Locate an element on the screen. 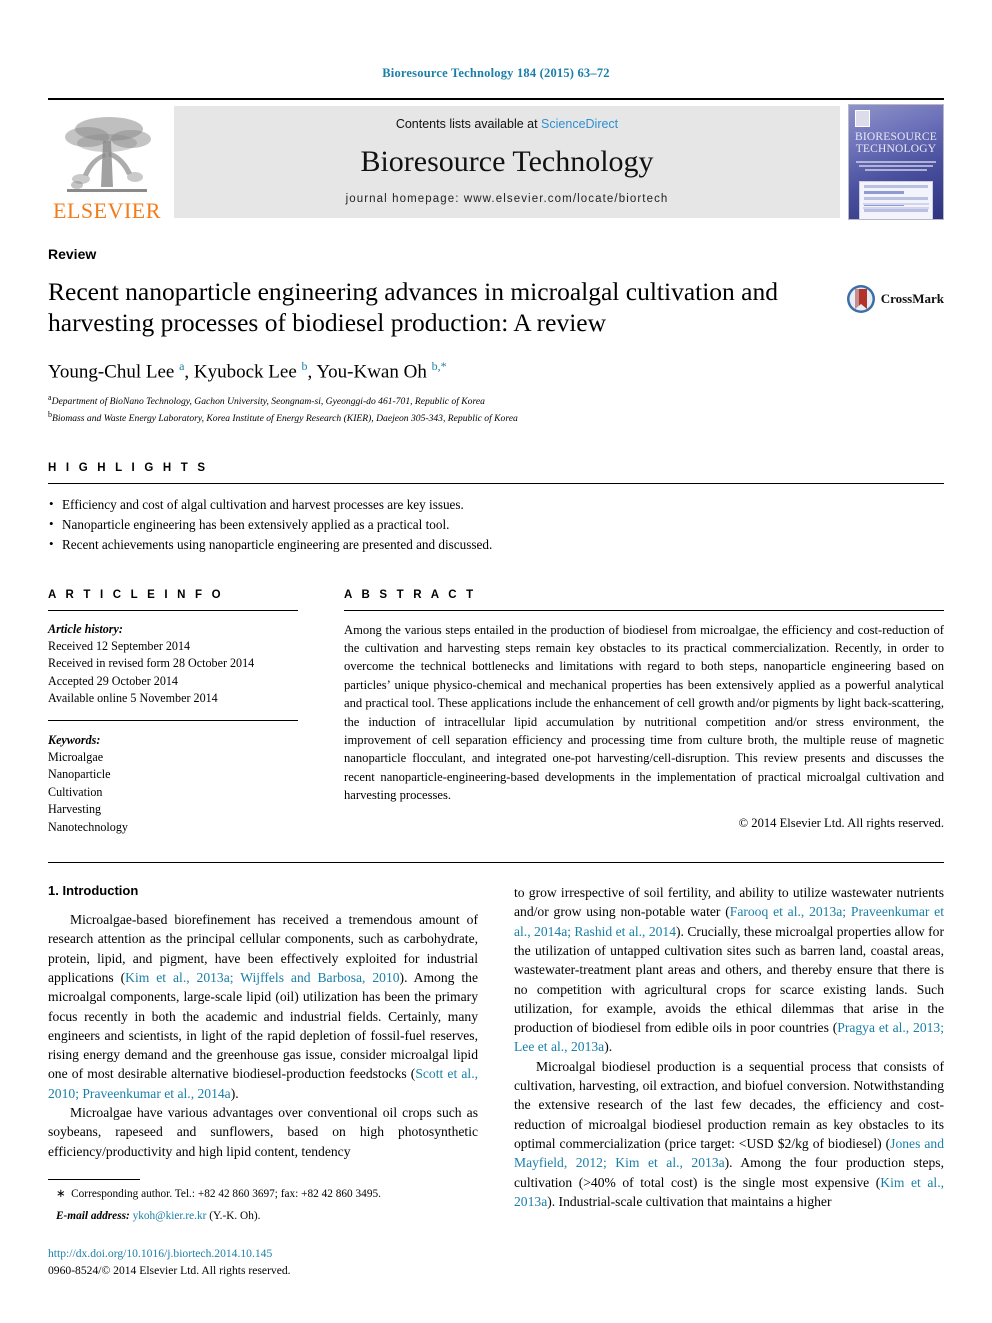 This screenshot has width=992, height=1323. crossmark-label: CrossMark is located at coordinates (912, 298).